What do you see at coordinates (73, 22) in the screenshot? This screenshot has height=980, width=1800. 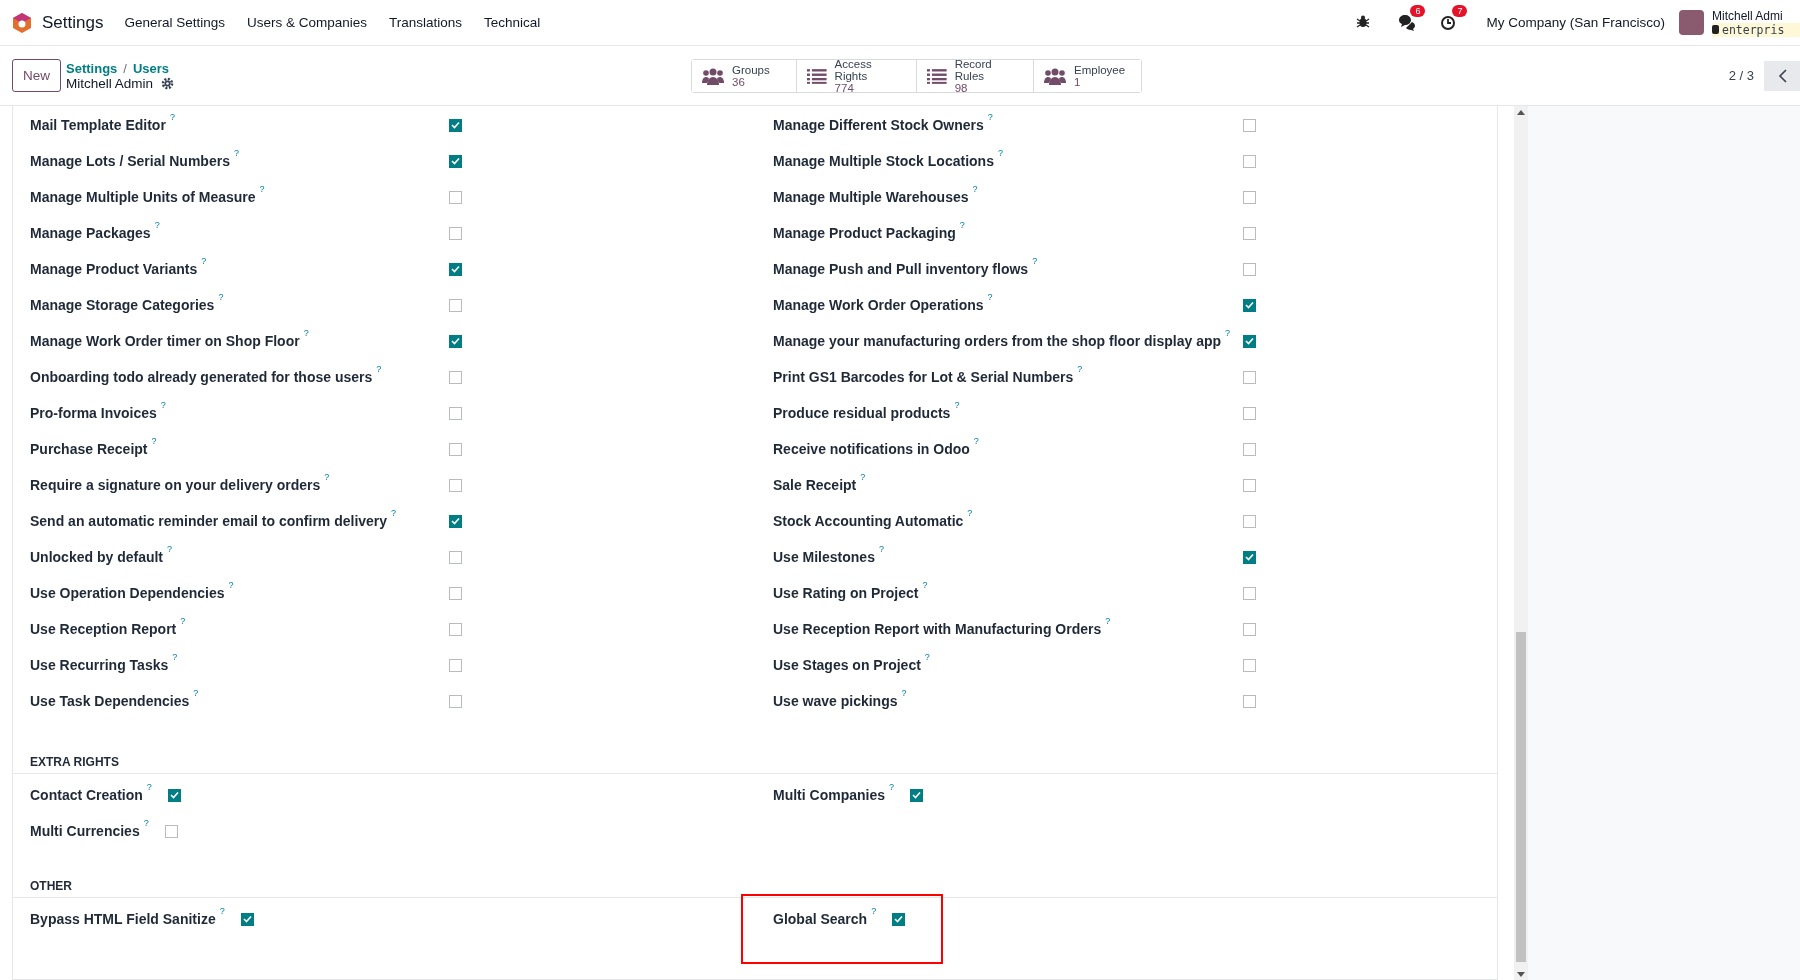 I see `app-title: Settings` at bounding box center [73, 22].